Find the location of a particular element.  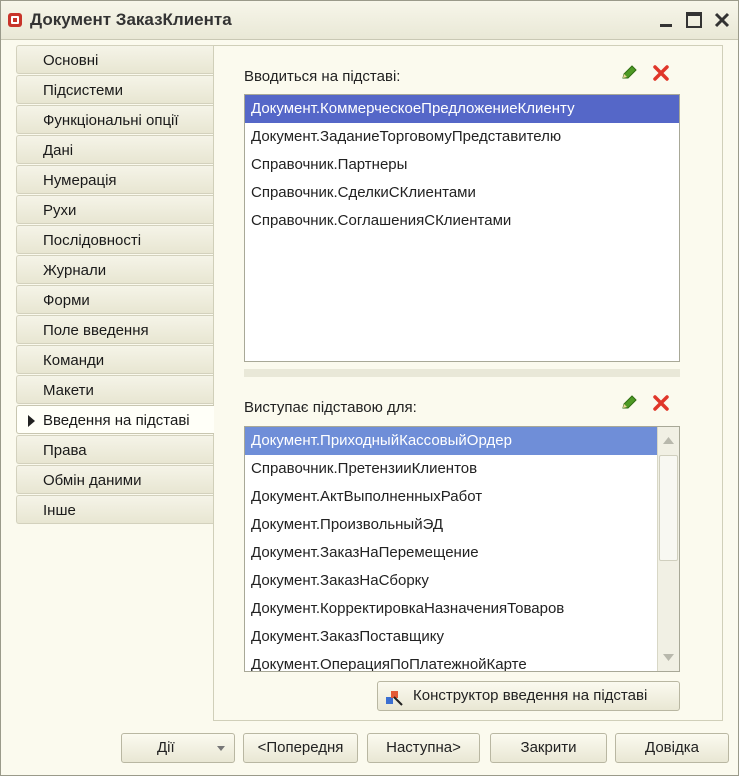

list-item: Документ.ПриходныйКассовыйОрдер is located at coordinates (451, 441).